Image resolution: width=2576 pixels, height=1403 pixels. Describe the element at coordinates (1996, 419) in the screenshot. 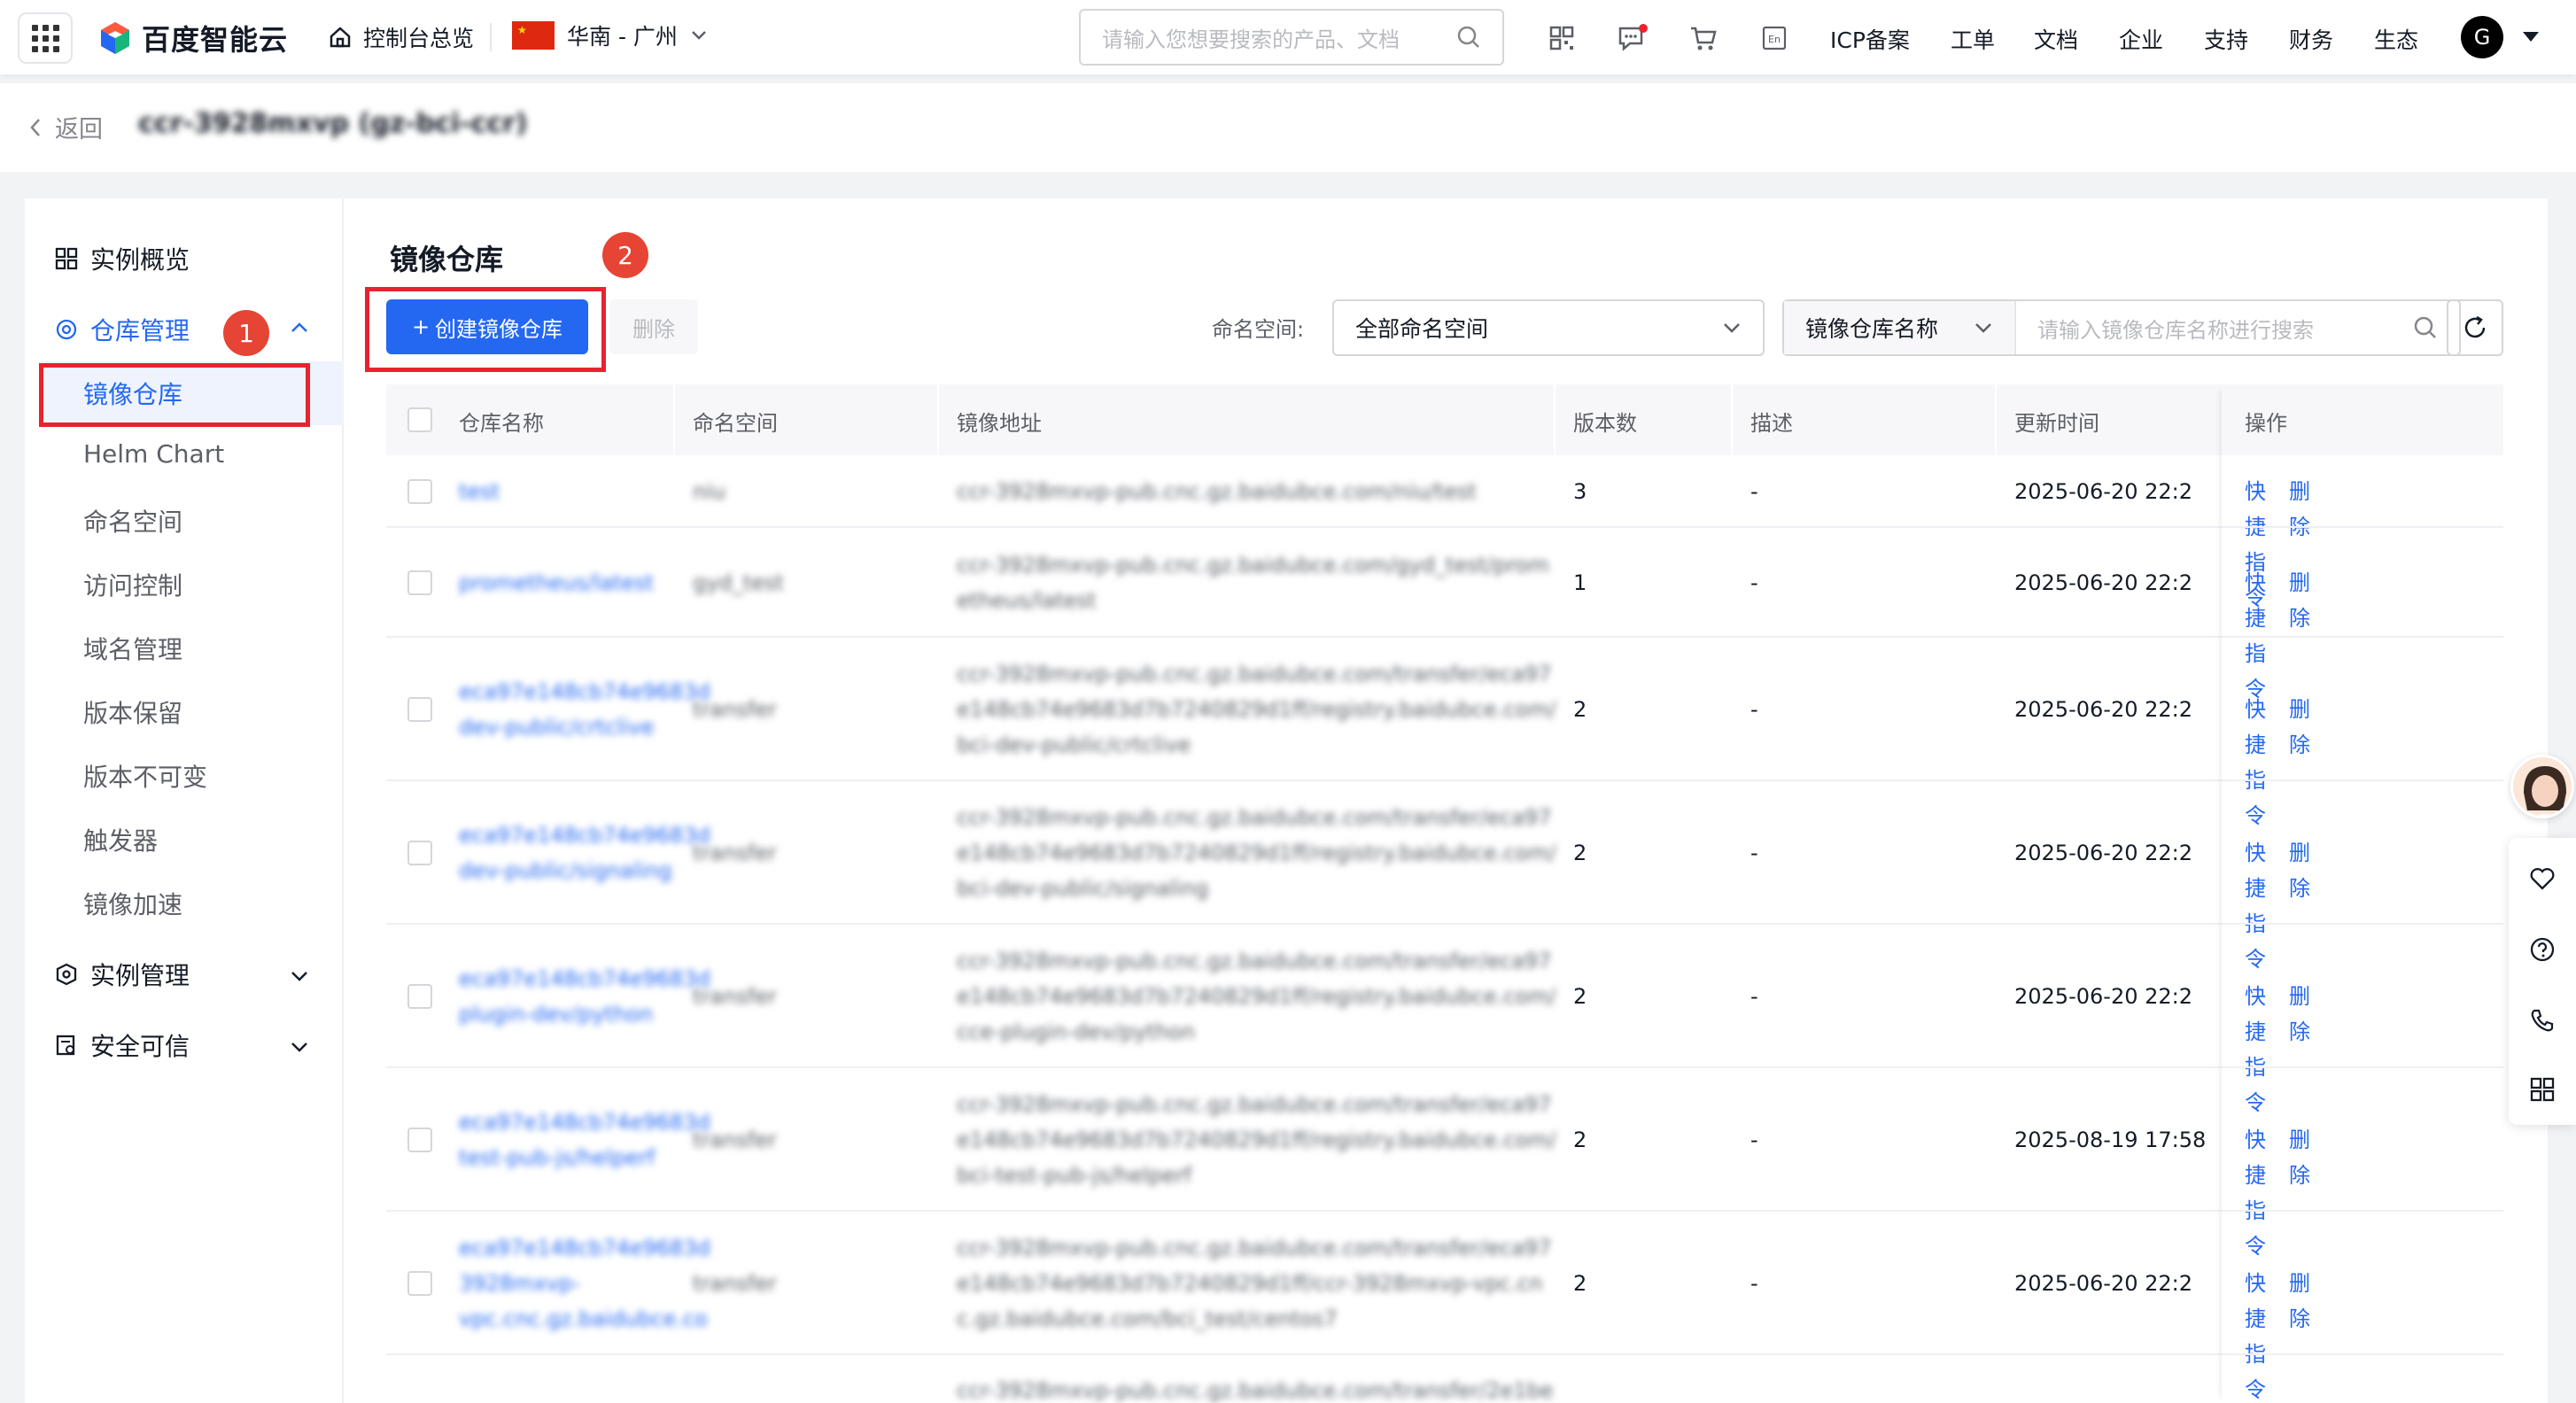

I see `column-divider` at that location.